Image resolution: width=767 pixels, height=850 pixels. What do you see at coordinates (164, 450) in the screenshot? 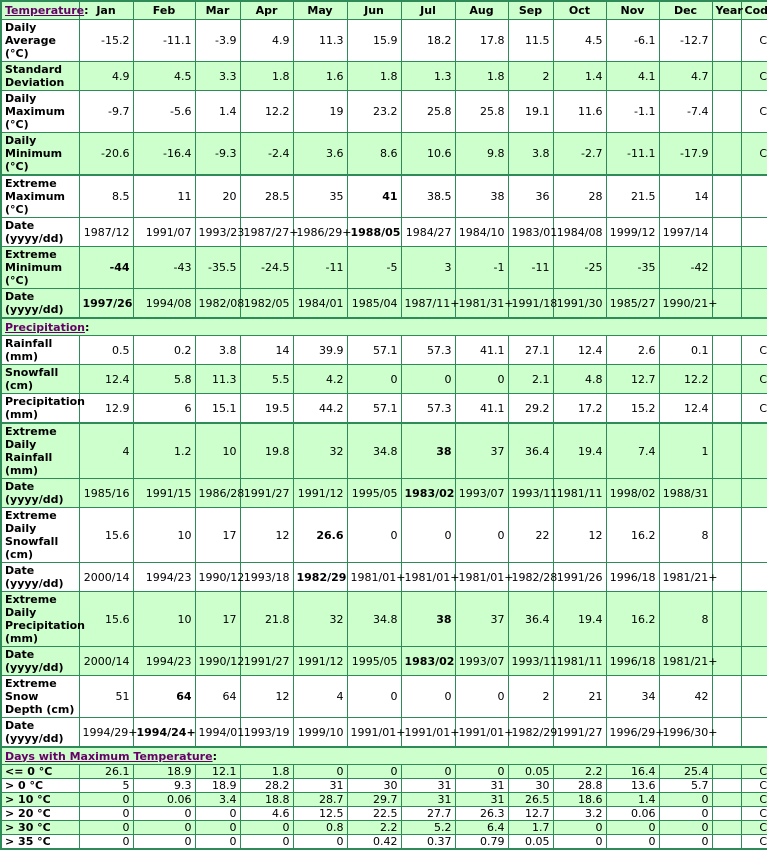
I see `cell-feb: 1.2` at bounding box center [164, 450].